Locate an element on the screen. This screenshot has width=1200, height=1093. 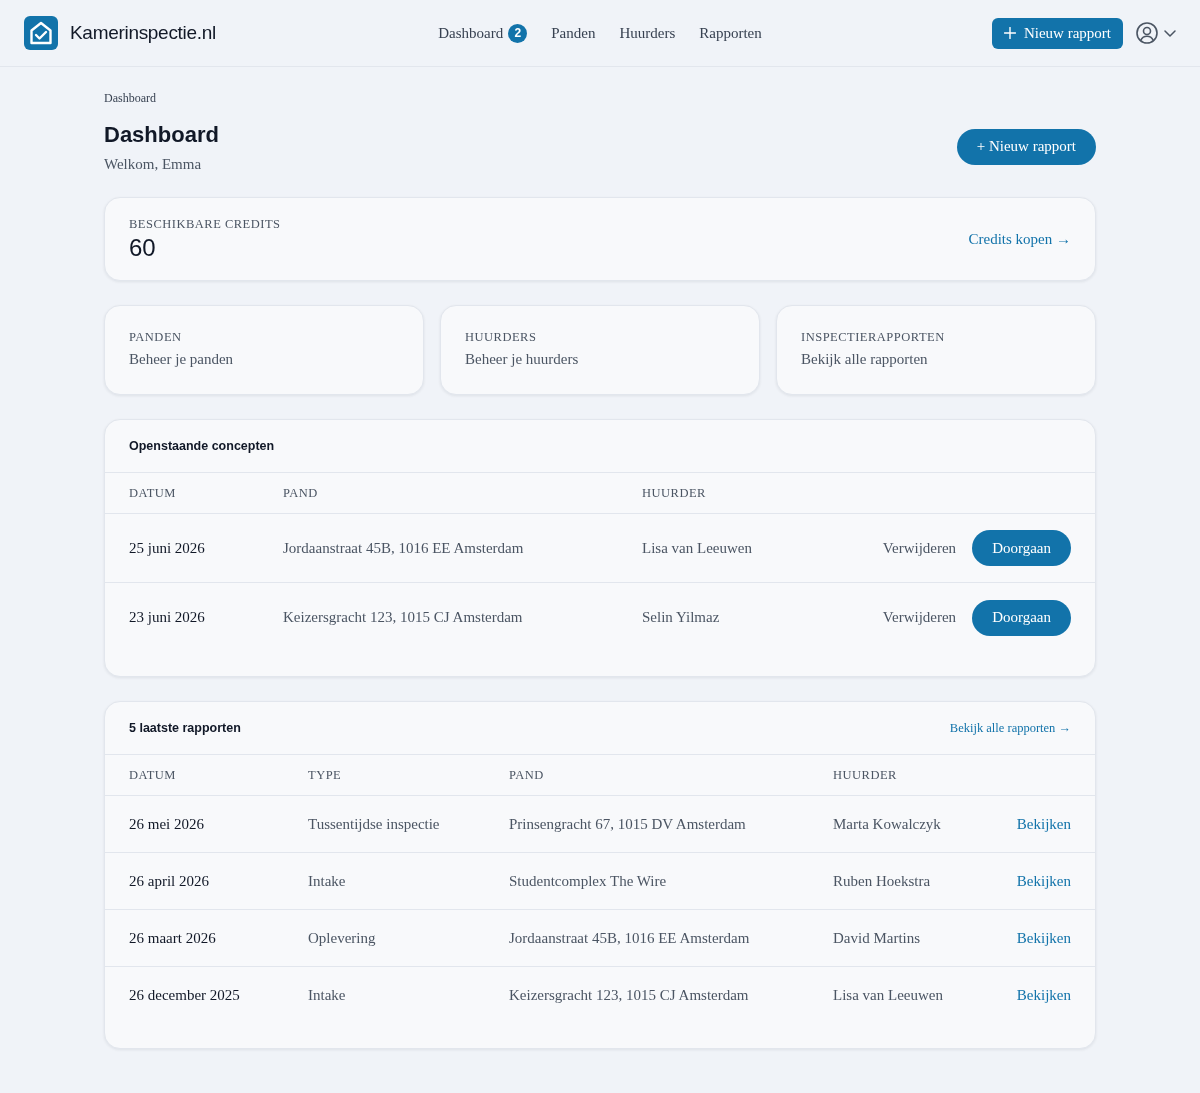
new-report-button: + Nieuw rapport is located at coordinates (1026, 146).